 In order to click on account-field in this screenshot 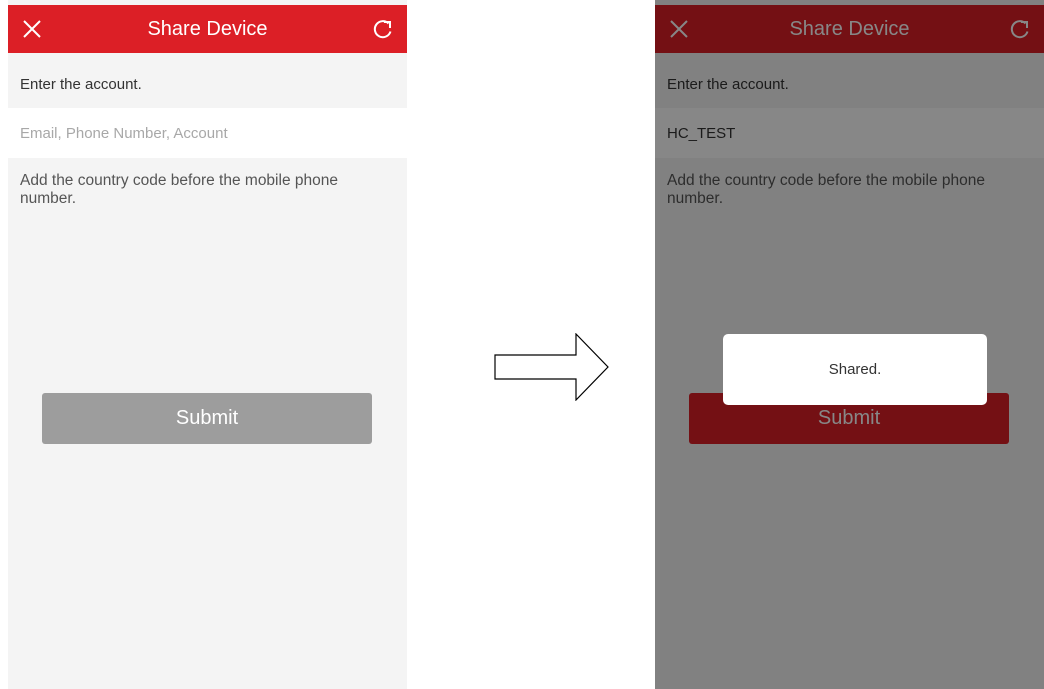, I will do `click(207, 133)`.